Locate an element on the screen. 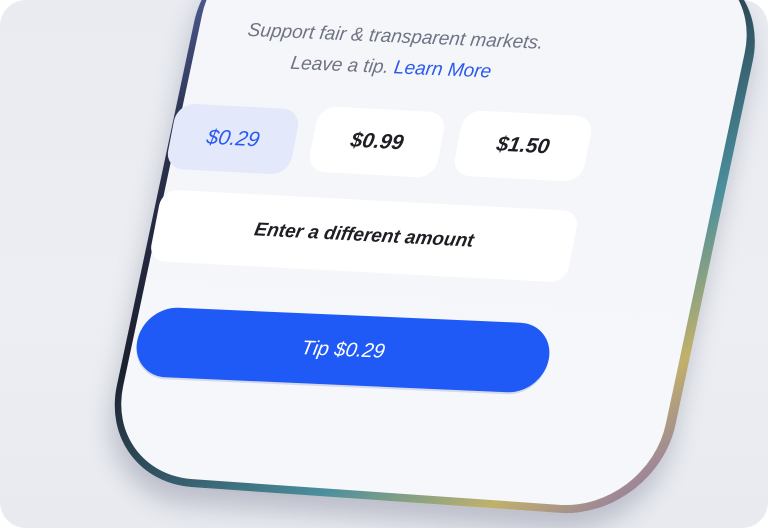 The width and height of the screenshot is (768, 528). tip-submit-button: Tip $0.29 is located at coordinates (343, 350).